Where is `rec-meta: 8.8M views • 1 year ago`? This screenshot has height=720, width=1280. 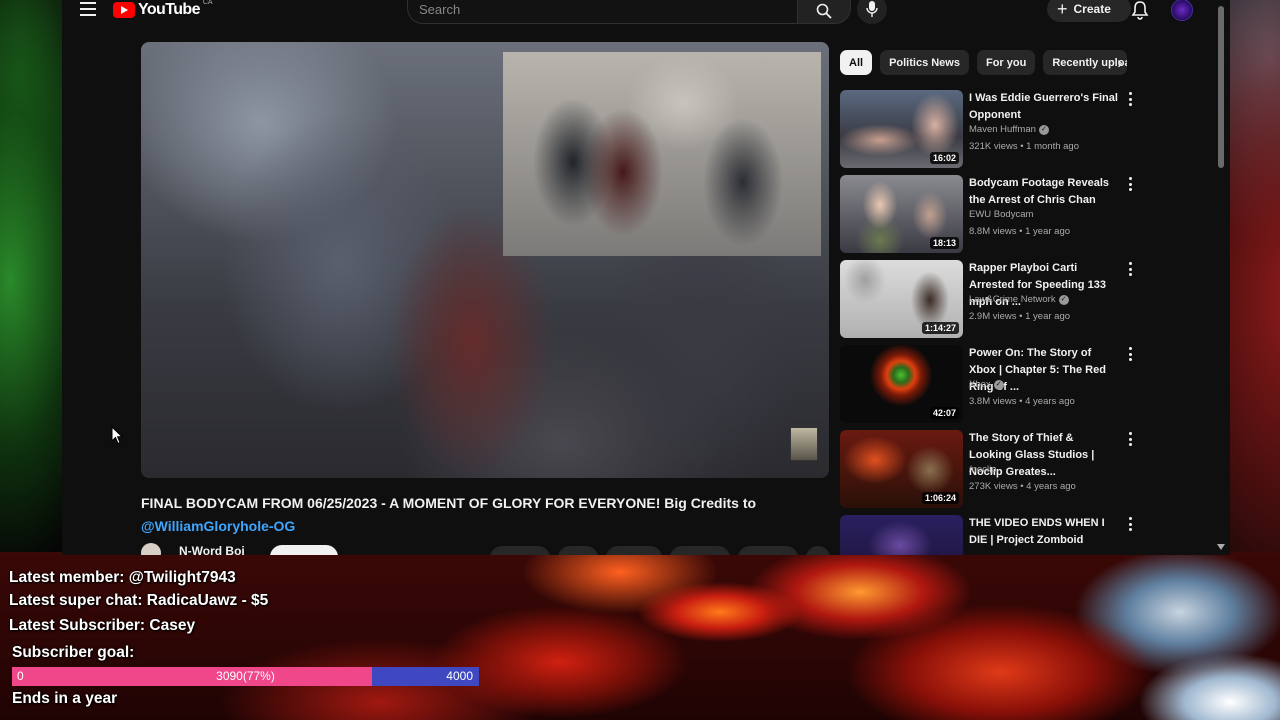 rec-meta: 8.8M views • 1 year ago is located at coordinates (1020, 231).